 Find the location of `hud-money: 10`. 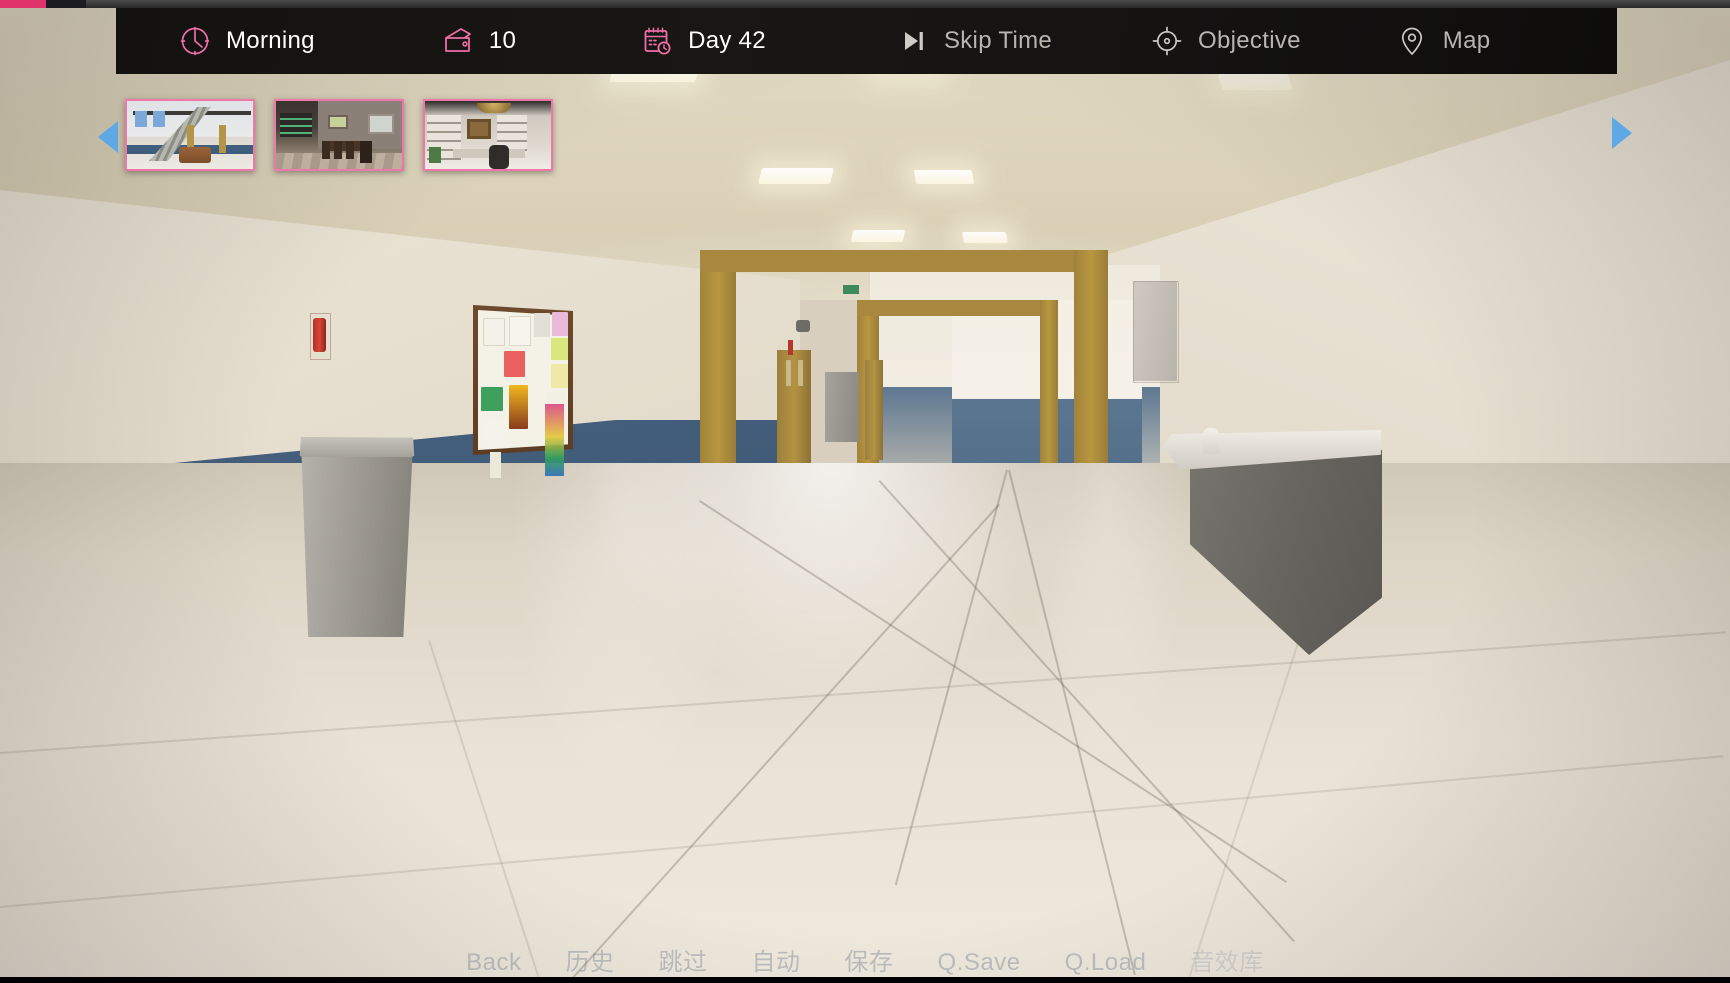

hud-money: 10 is located at coordinates (478, 41).